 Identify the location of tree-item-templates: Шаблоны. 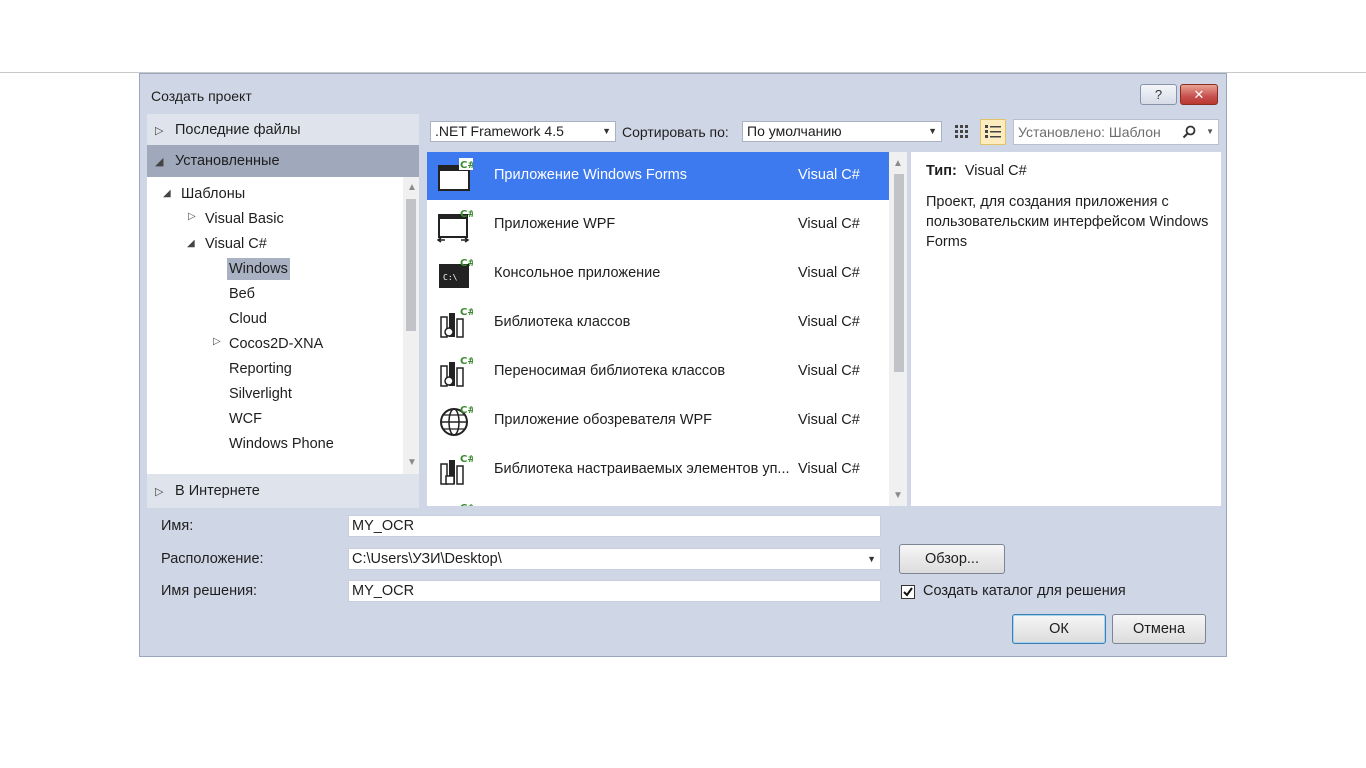
(213, 194).